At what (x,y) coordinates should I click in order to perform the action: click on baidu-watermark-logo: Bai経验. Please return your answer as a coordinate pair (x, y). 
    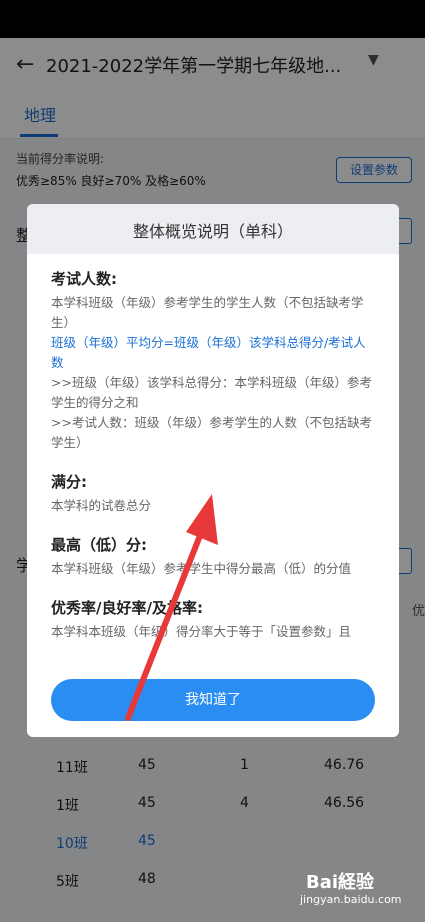
    Looking at the image, I should click on (340, 882).